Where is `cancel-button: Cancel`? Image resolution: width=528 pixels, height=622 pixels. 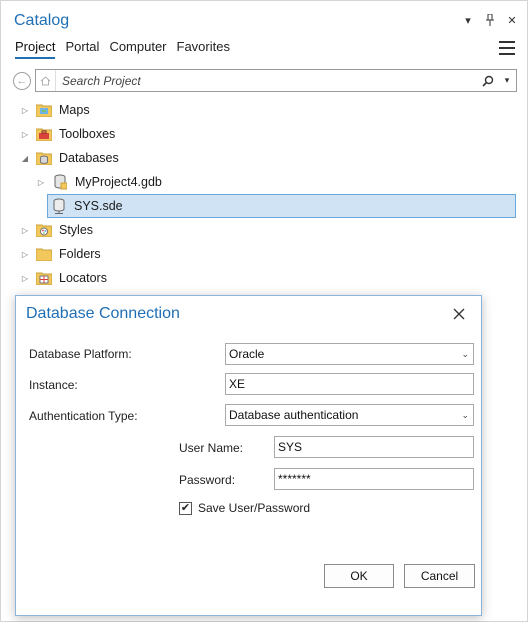
cancel-button: Cancel is located at coordinates (439, 576).